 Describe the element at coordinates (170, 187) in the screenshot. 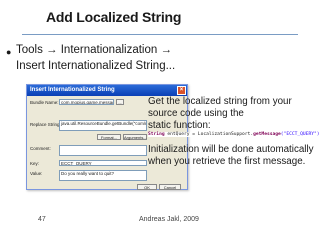

I see `cancel-button: Cancel` at that location.